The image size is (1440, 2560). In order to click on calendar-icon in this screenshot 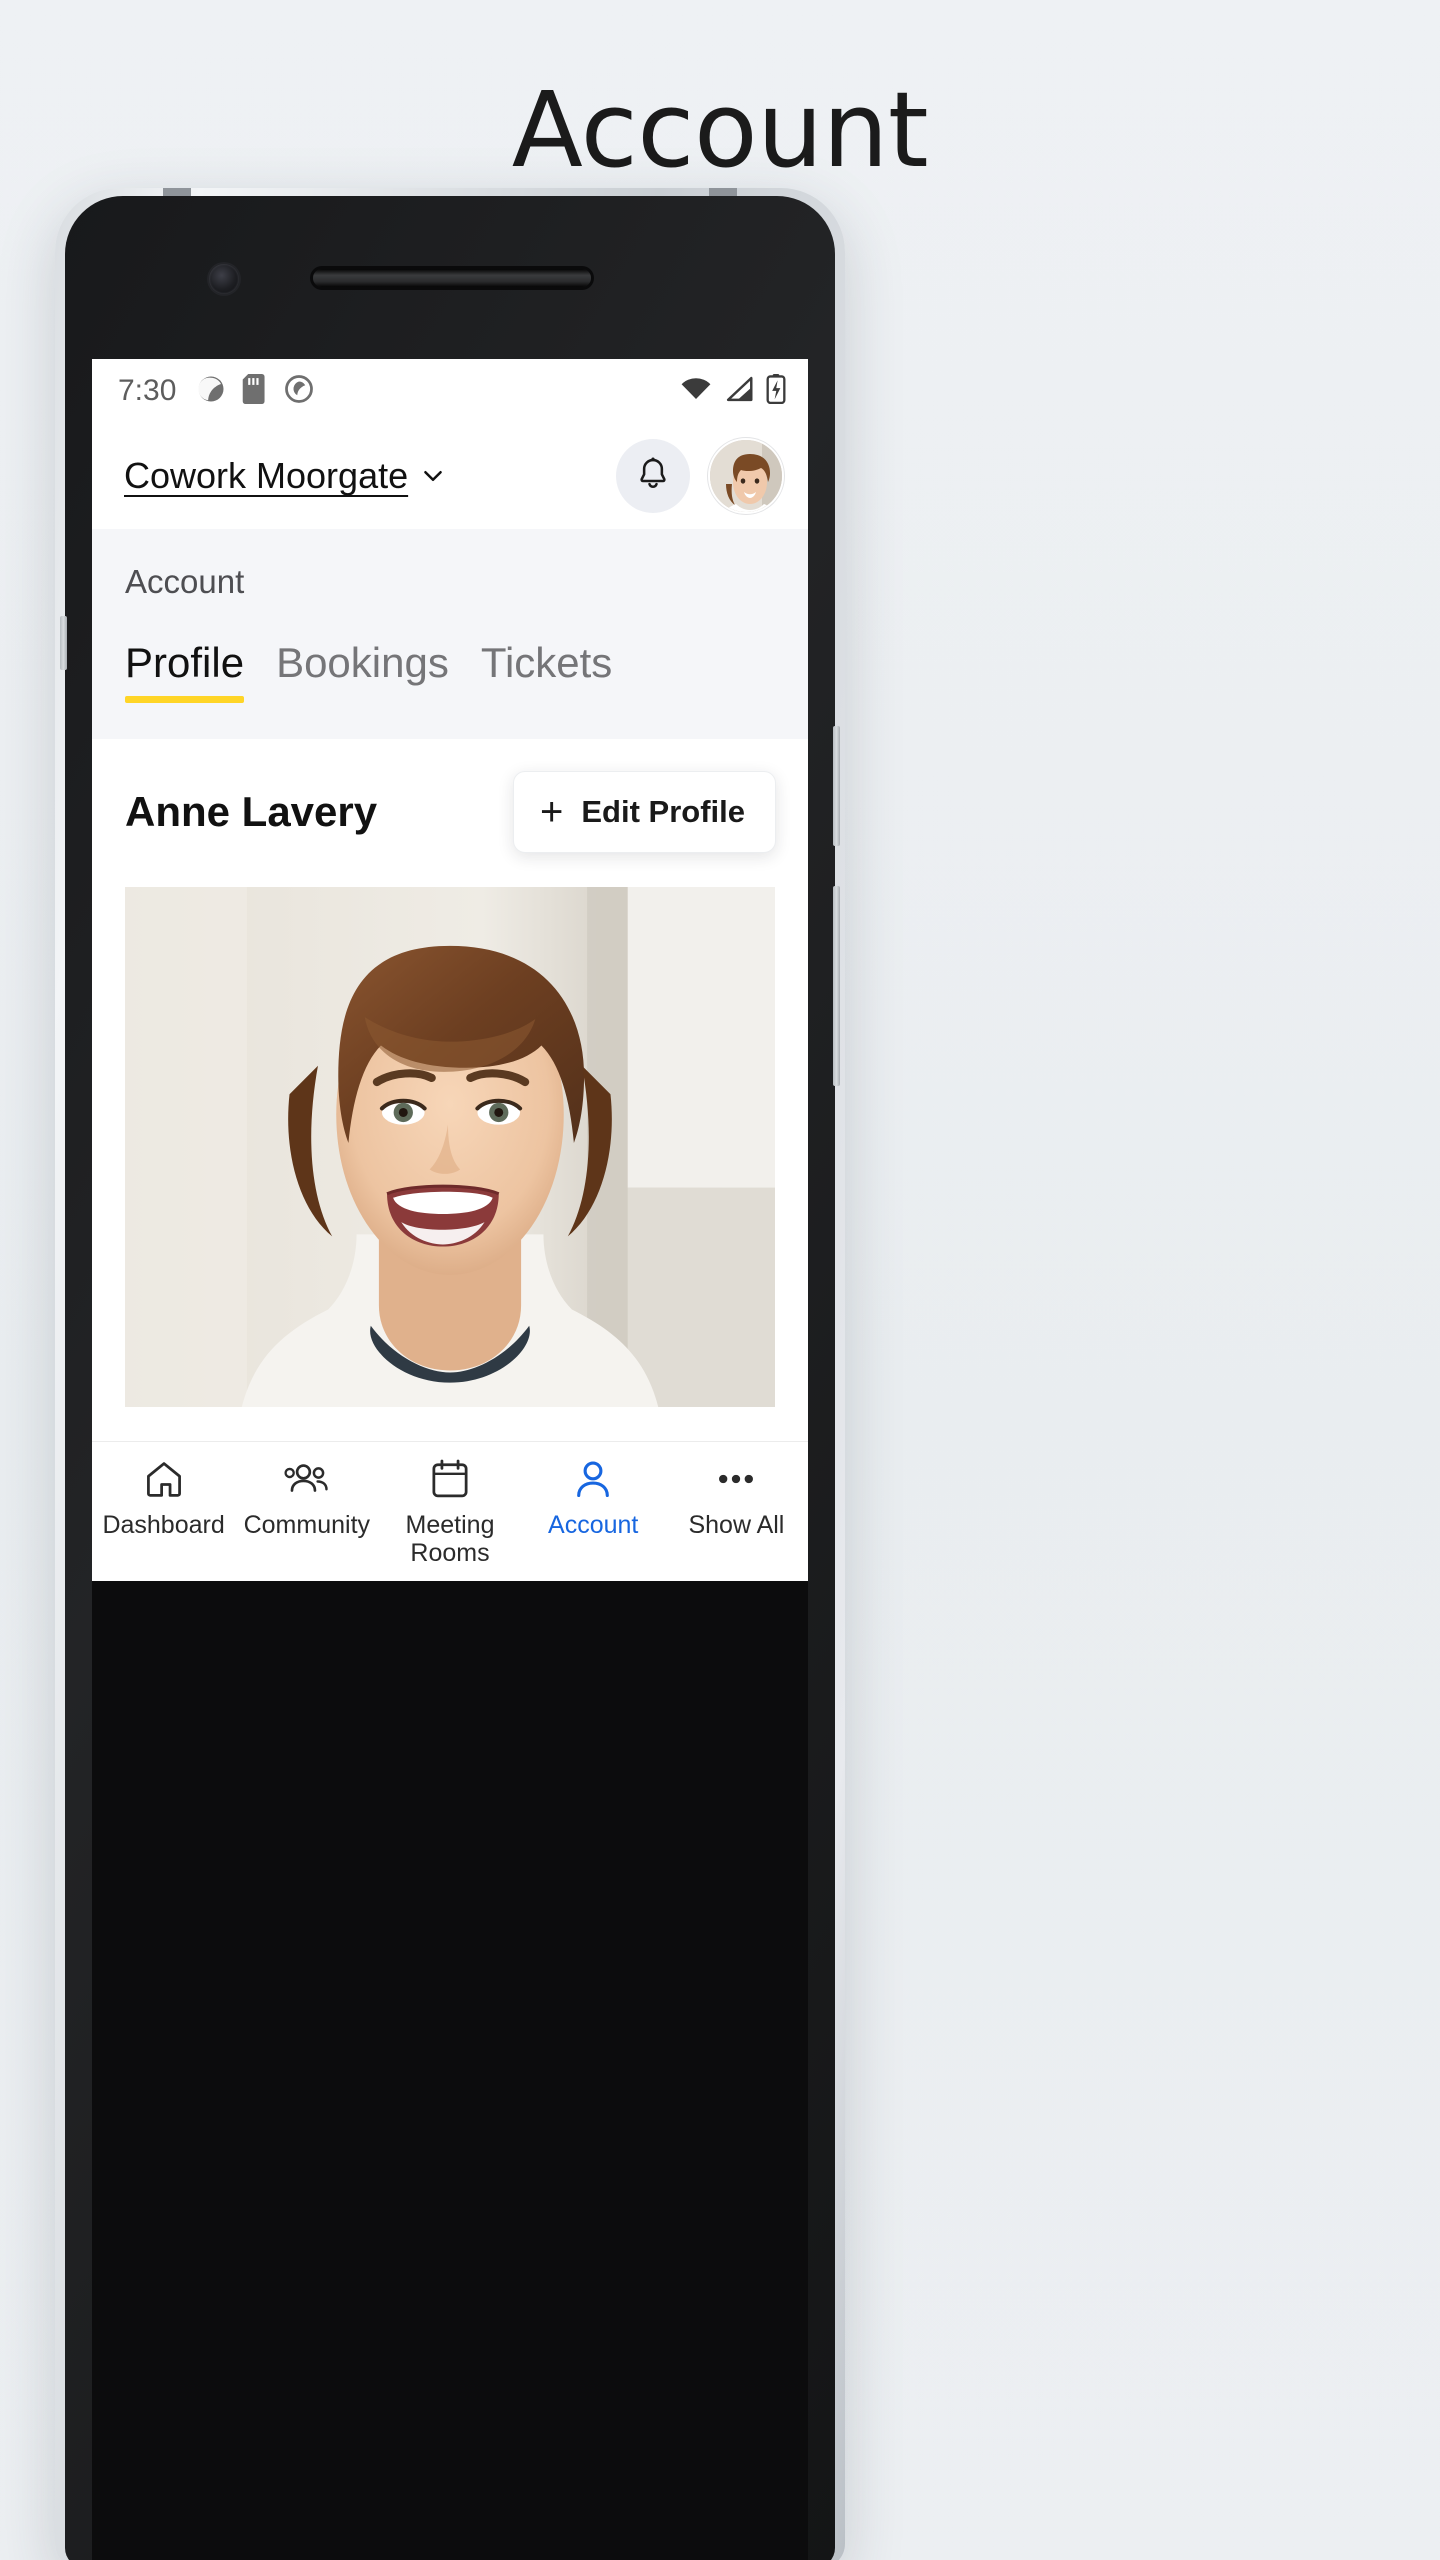, I will do `click(450, 1479)`.